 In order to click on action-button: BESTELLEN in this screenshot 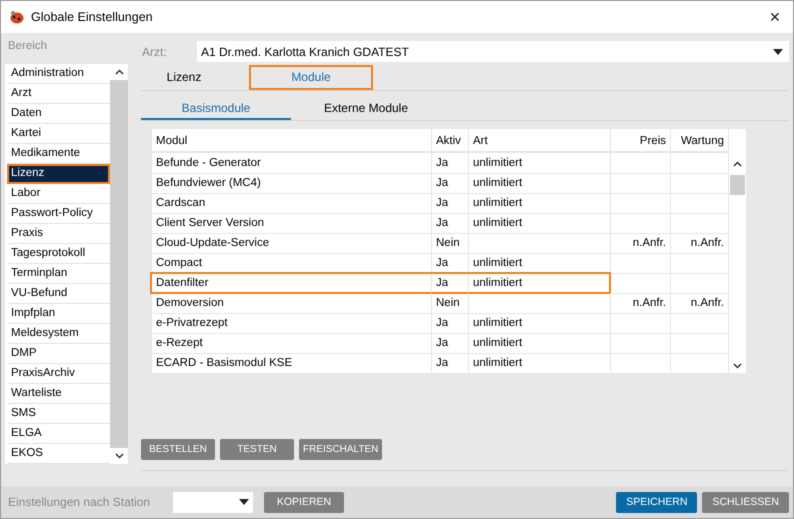, I will do `click(178, 449)`.